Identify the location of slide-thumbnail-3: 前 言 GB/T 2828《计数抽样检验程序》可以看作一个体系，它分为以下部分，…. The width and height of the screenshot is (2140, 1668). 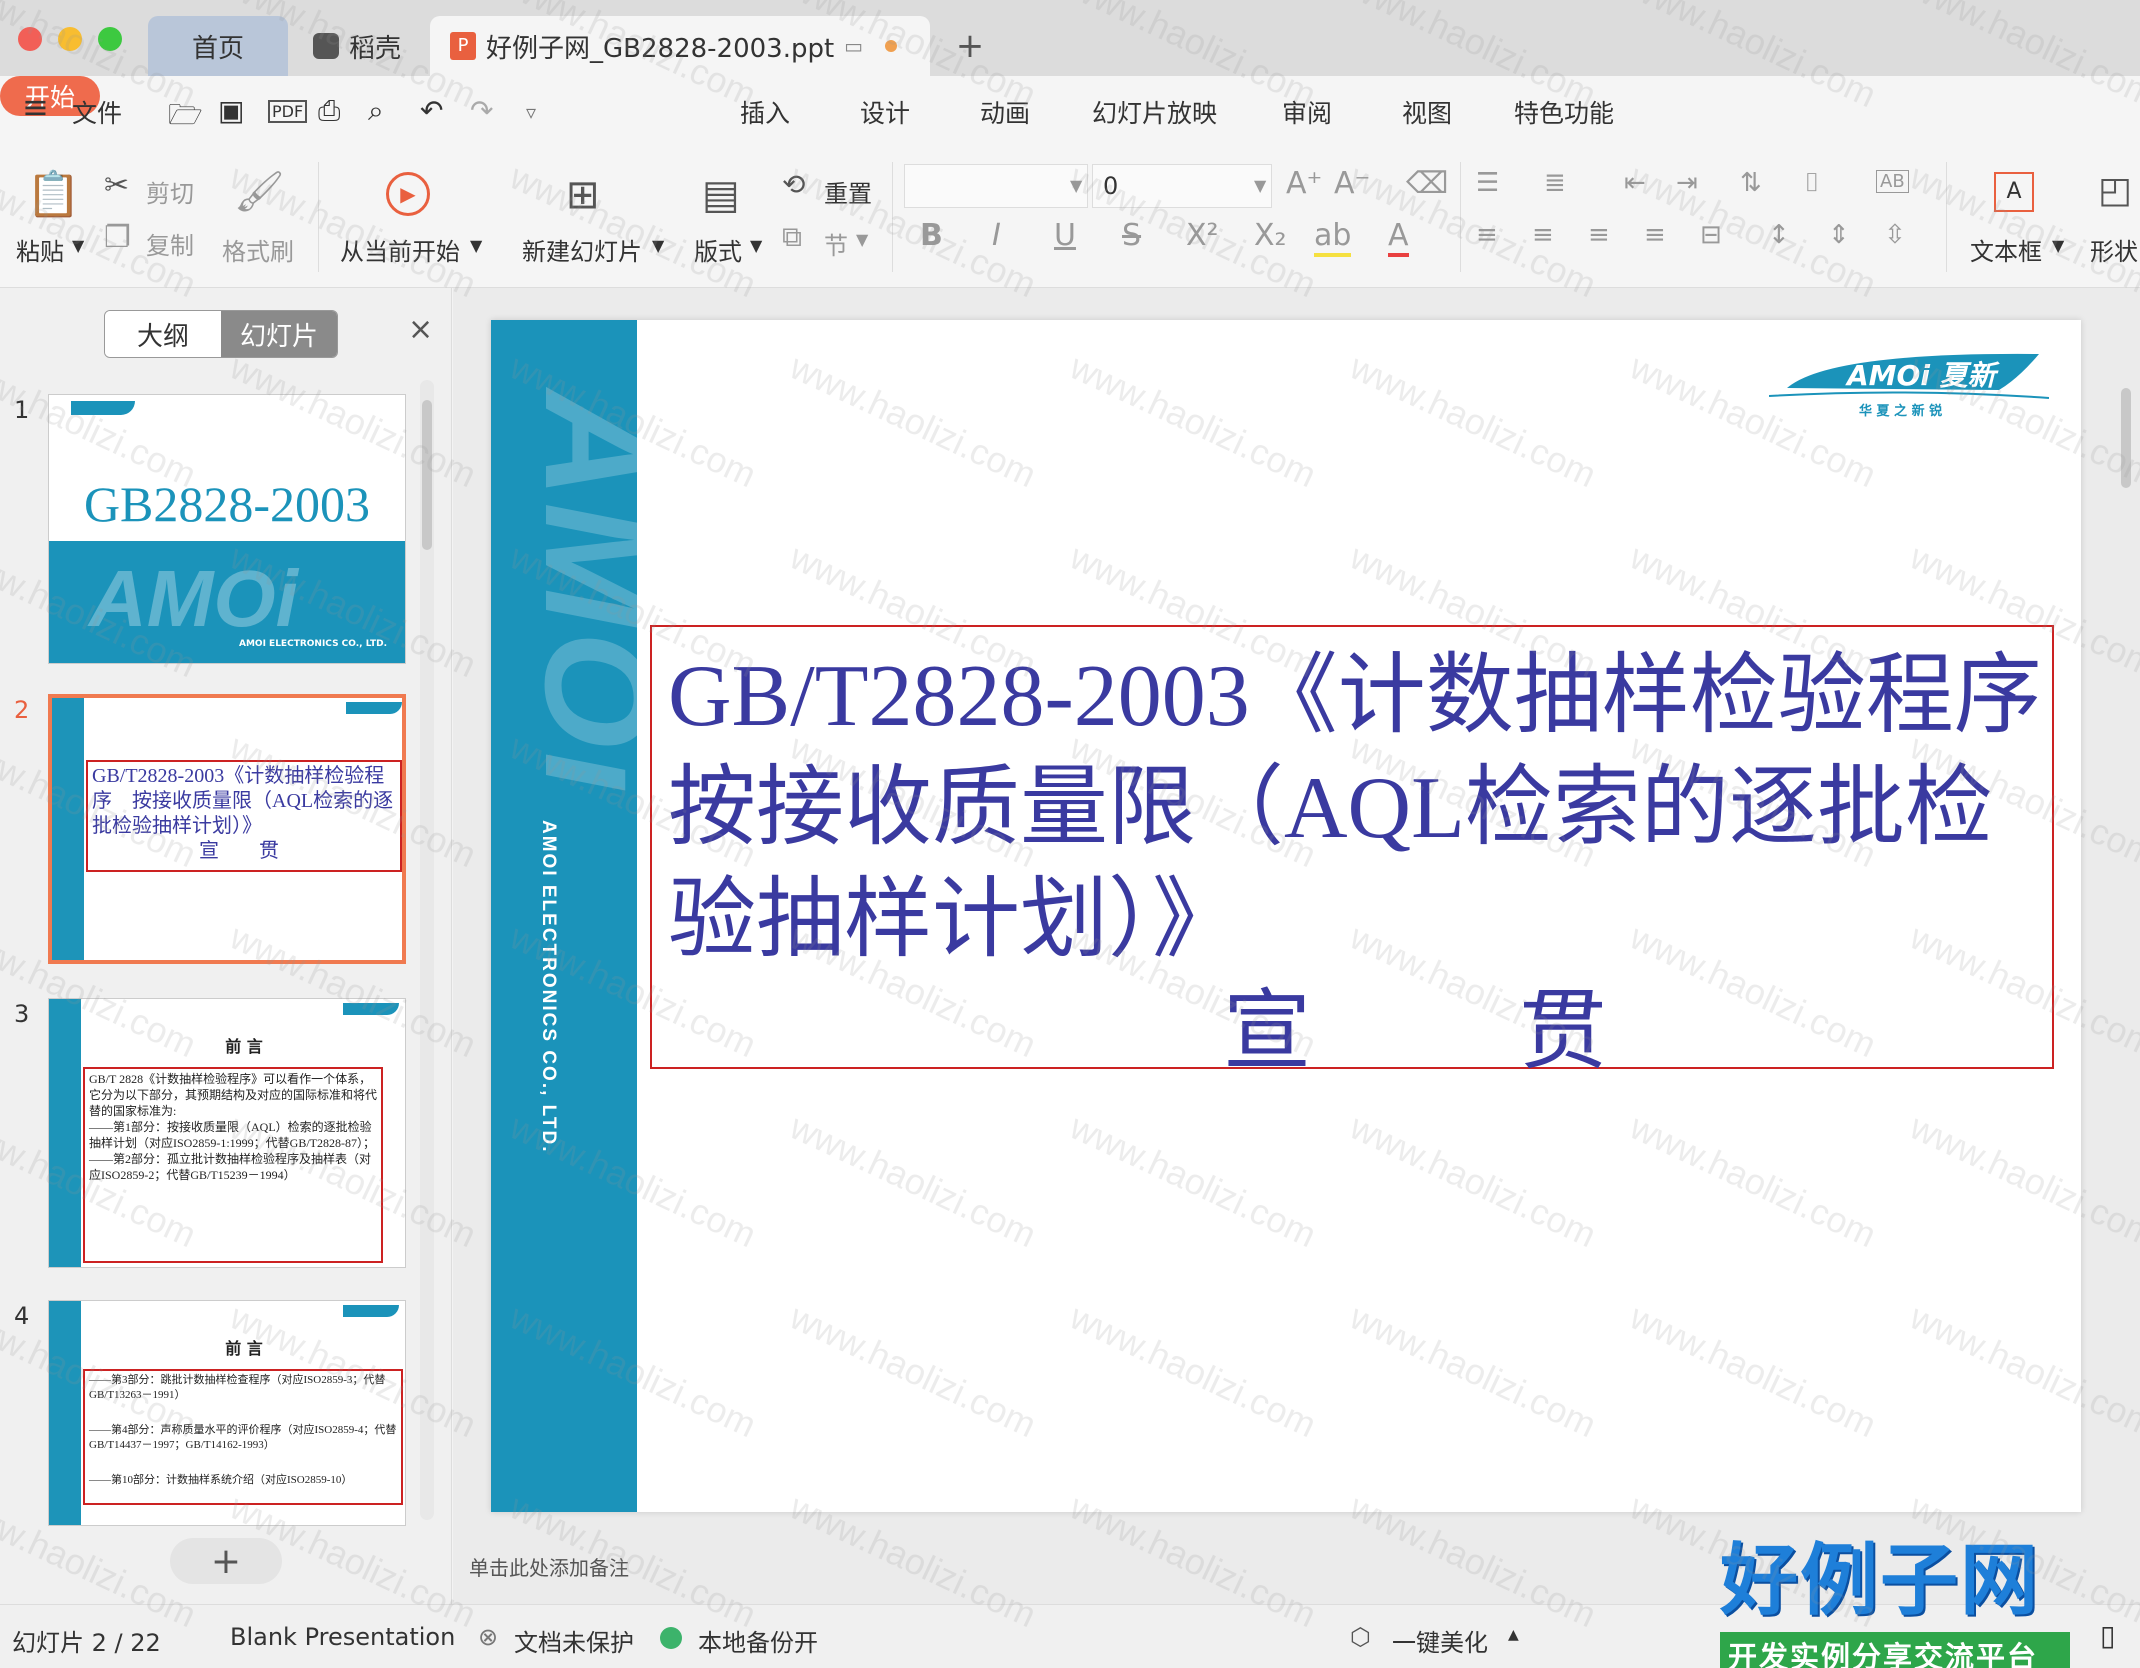
(227, 1133).